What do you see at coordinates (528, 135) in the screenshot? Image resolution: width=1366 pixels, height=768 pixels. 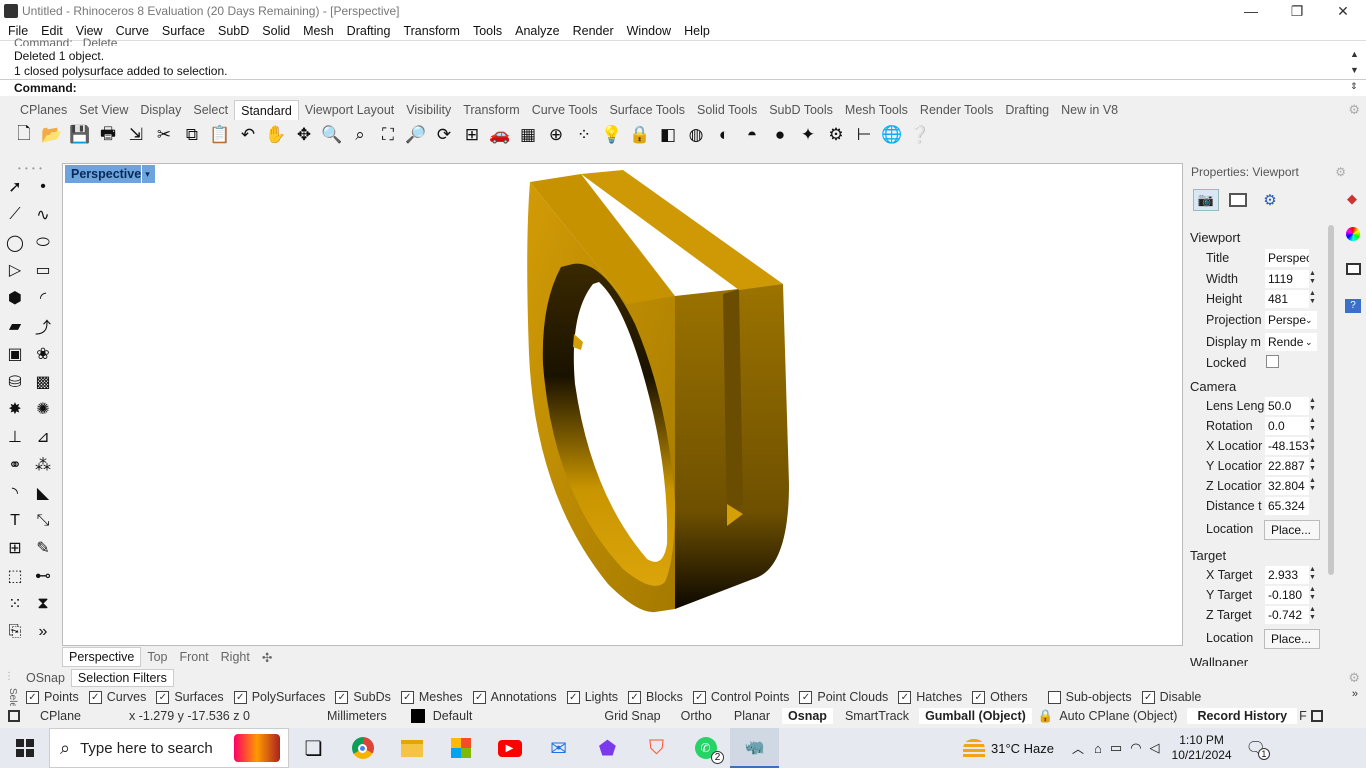 I see `grid-icon: ▦` at bounding box center [528, 135].